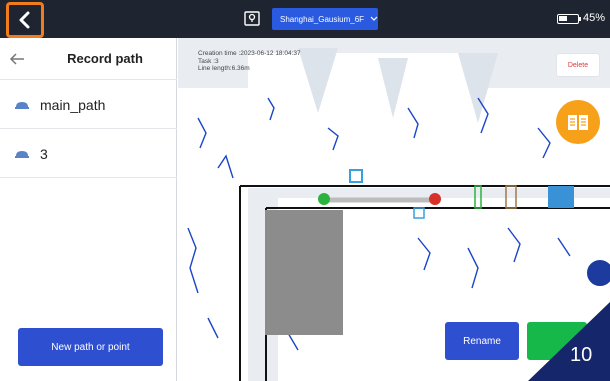 The width and height of the screenshot is (610, 381). I want to click on manual-button, so click(578, 122).